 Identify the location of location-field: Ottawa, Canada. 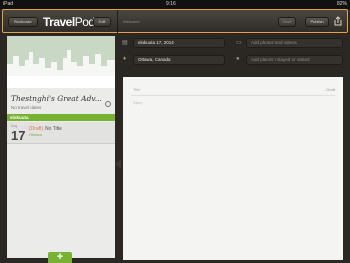
(179, 60).